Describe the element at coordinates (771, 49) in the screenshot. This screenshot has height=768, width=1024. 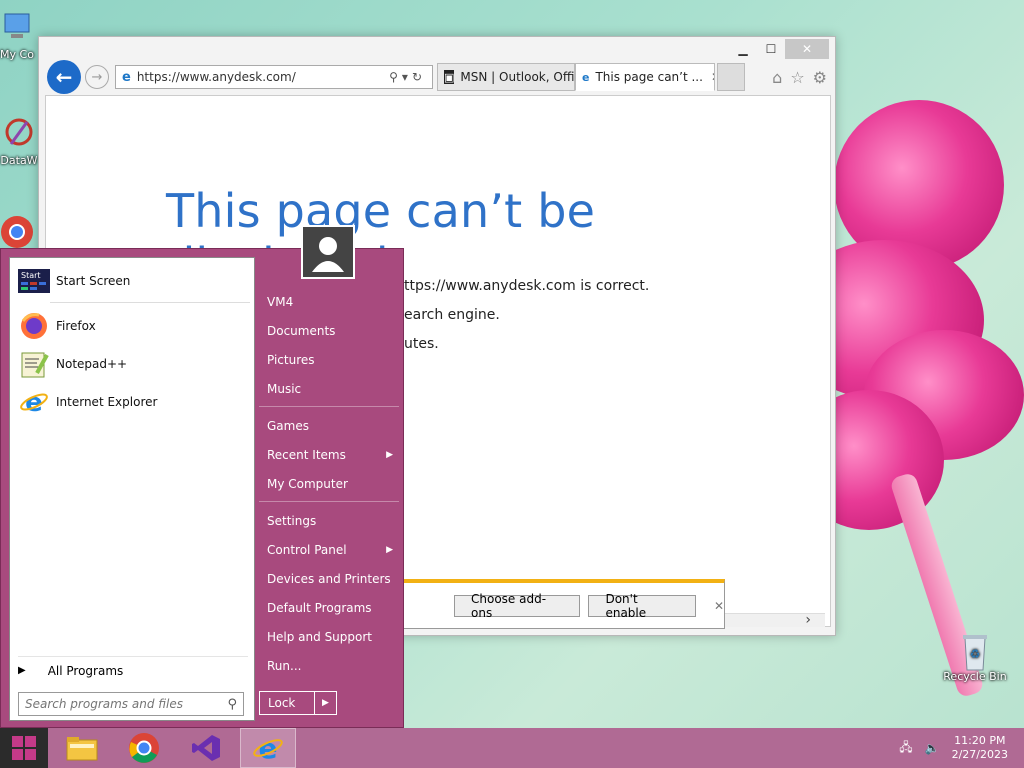
I see `maximize-button: ☐` at that location.